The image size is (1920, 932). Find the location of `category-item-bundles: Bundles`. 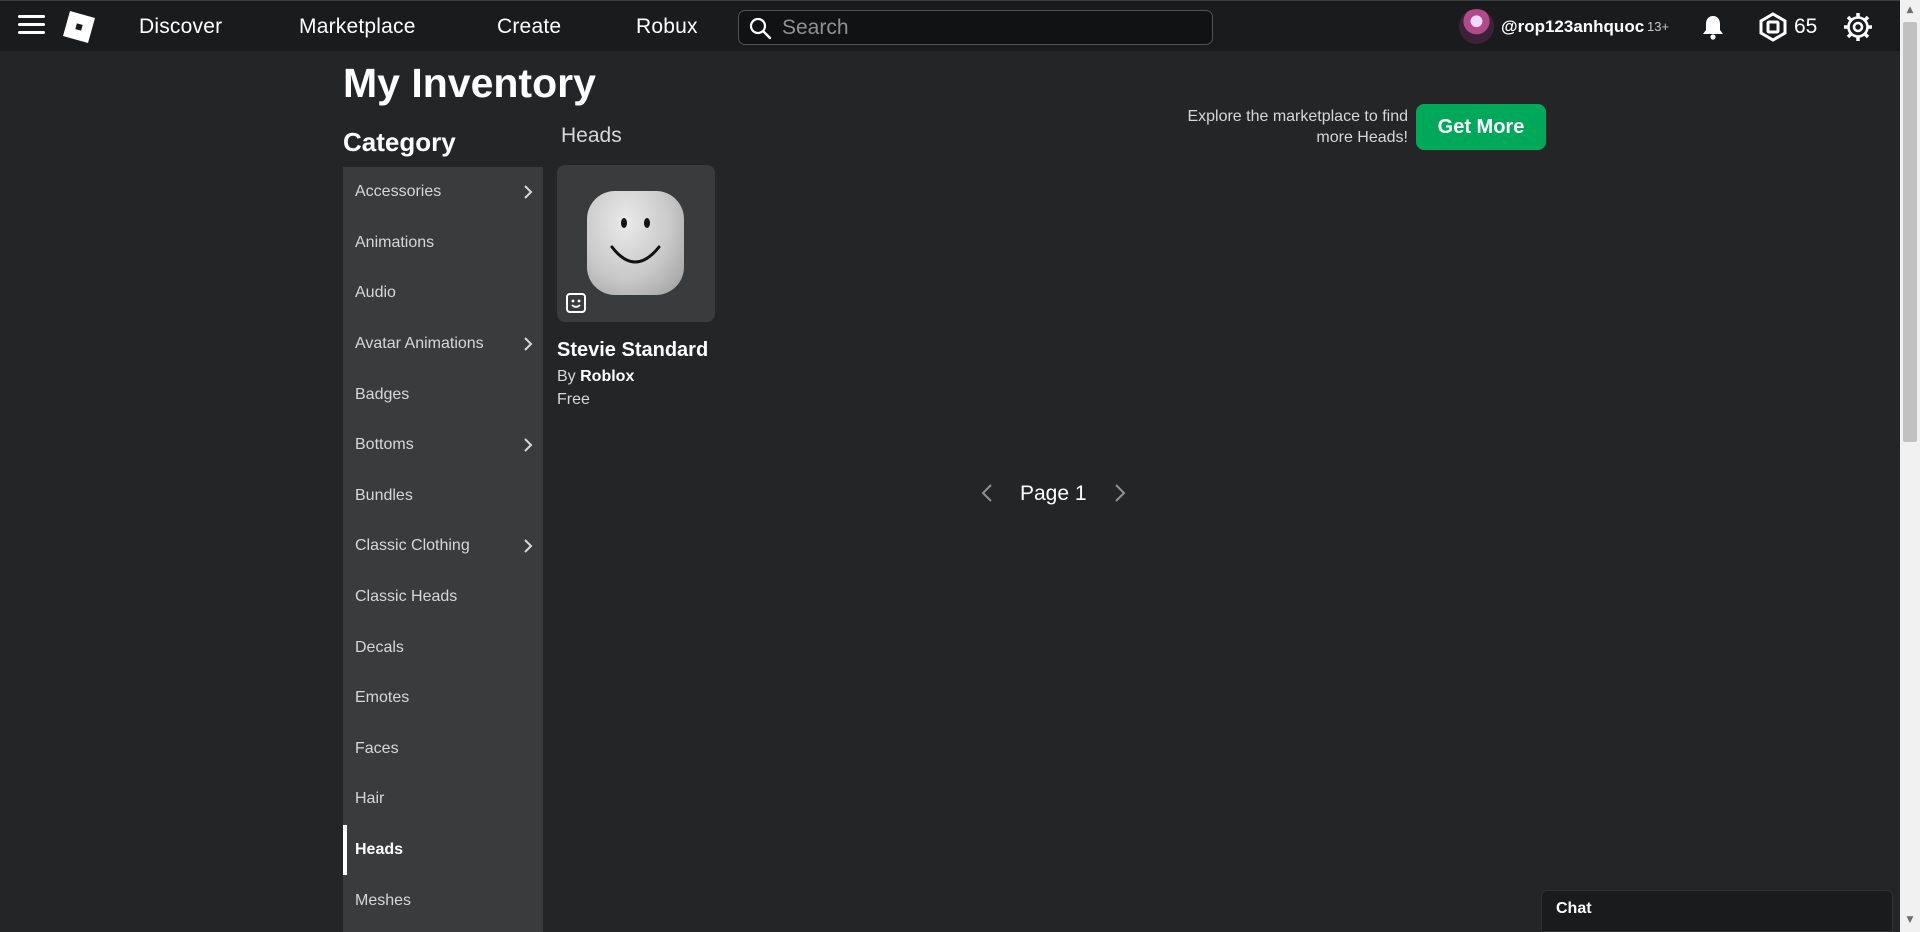

category-item-bundles: Bundles is located at coordinates (443, 496).